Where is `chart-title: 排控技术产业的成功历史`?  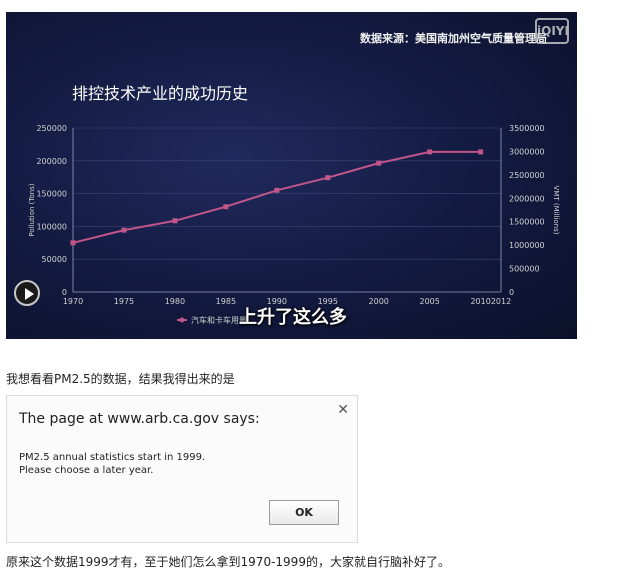
chart-title: 排控技术产业的成功历史 is located at coordinates (160, 93).